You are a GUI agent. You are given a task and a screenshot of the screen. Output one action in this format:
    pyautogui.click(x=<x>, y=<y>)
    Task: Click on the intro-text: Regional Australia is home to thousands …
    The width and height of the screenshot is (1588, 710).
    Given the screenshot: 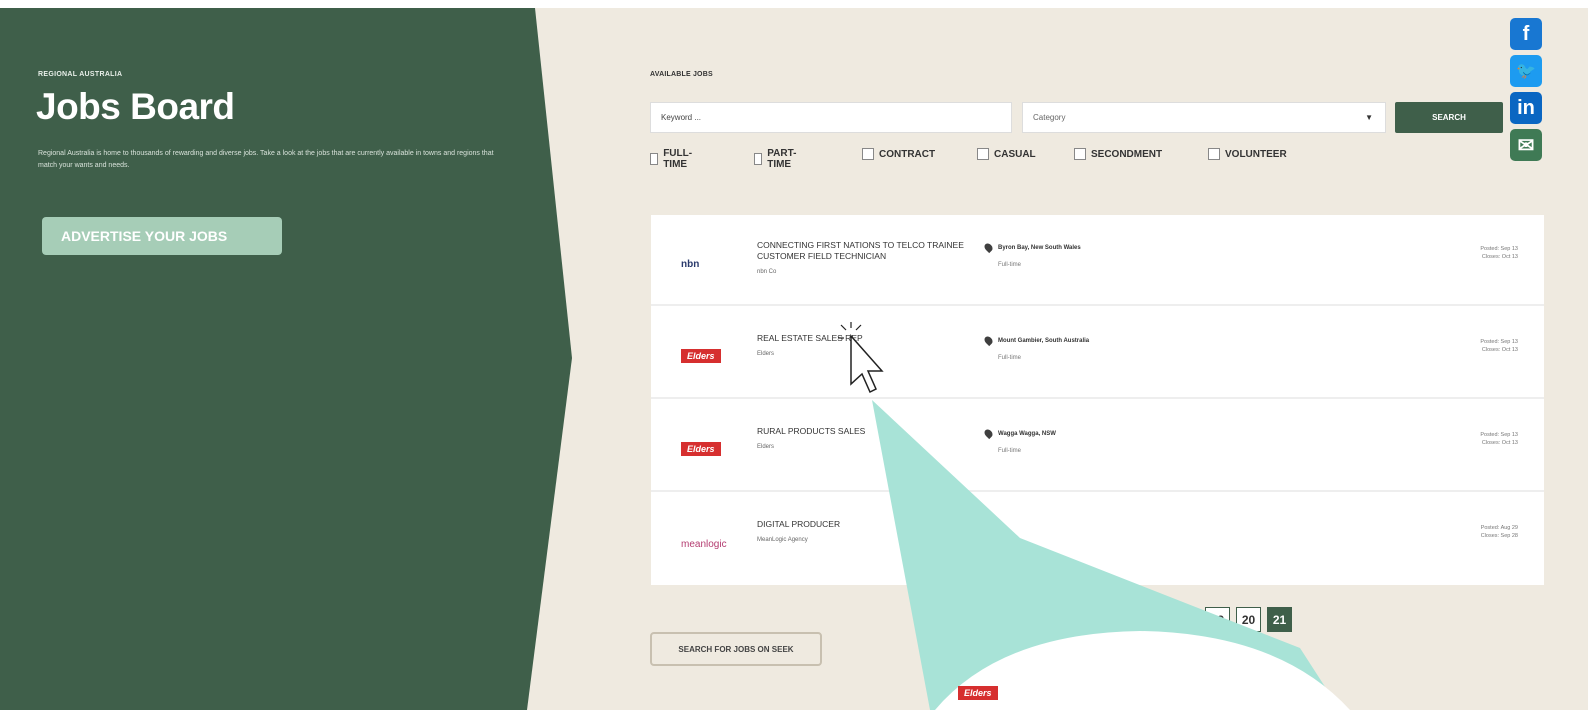 What is the action you would take?
    pyautogui.click(x=266, y=159)
    